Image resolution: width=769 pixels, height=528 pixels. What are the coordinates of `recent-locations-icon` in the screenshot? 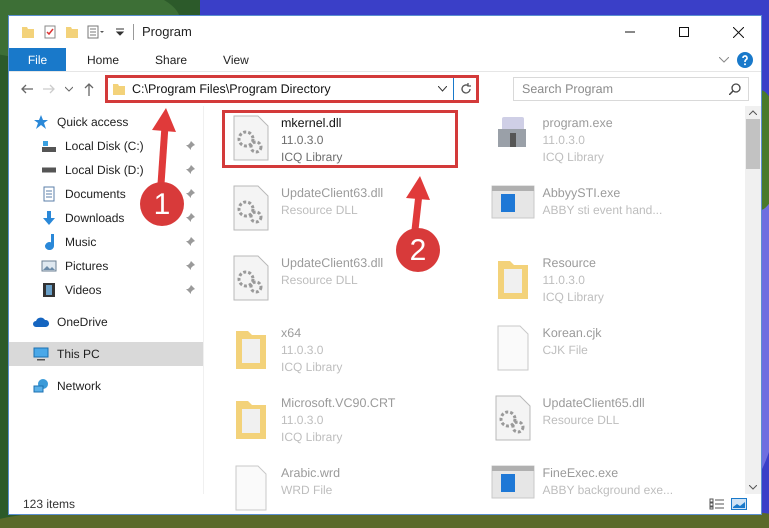 It's located at (69, 89).